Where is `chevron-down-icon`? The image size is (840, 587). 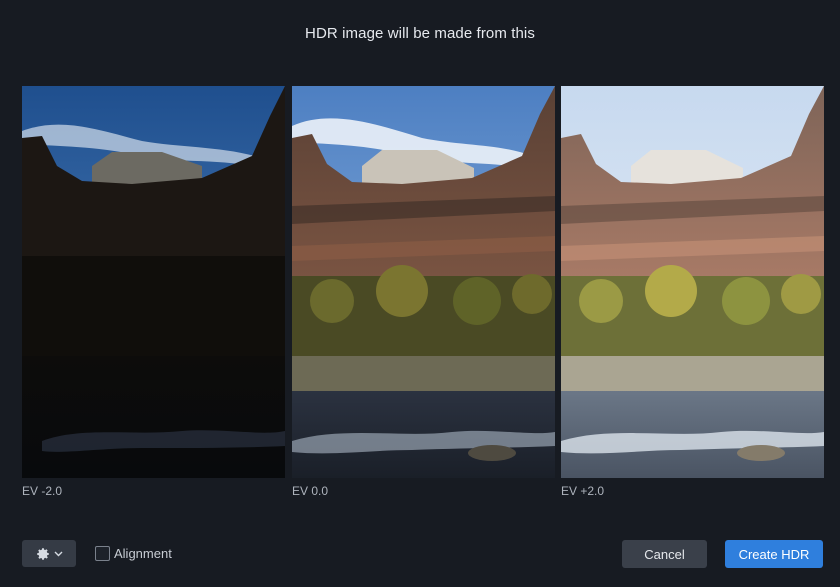 chevron-down-icon is located at coordinates (58, 554).